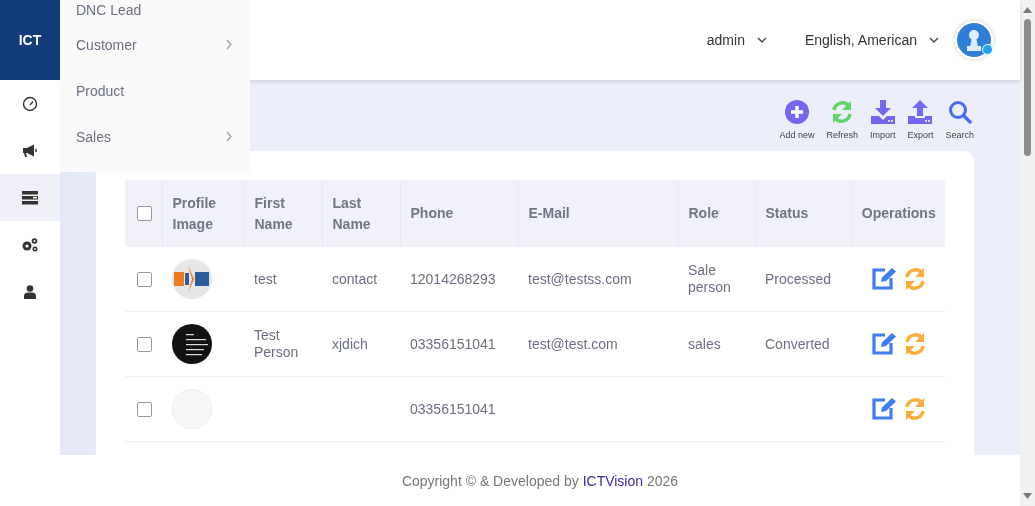 Image resolution: width=1035 pixels, height=506 pixels. What do you see at coordinates (797, 343) in the screenshot?
I see `table-cell: Converted` at bounding box center [797, 343].